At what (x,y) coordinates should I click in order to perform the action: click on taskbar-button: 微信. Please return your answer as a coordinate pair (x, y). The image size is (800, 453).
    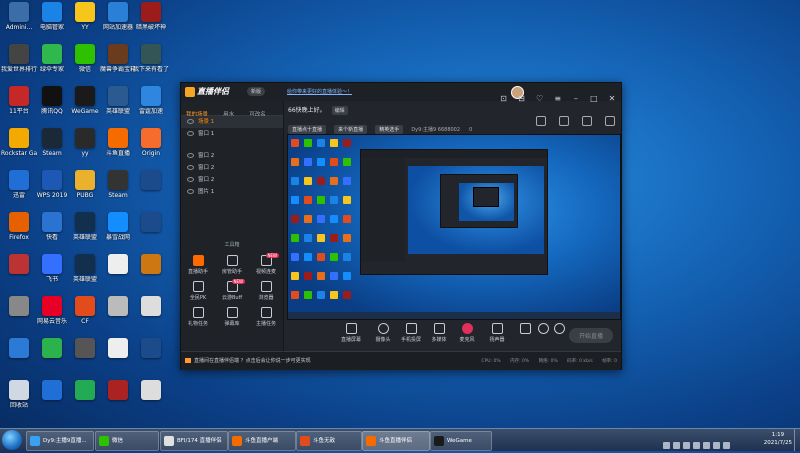
    Looking at the image, I should click on (127, 441).